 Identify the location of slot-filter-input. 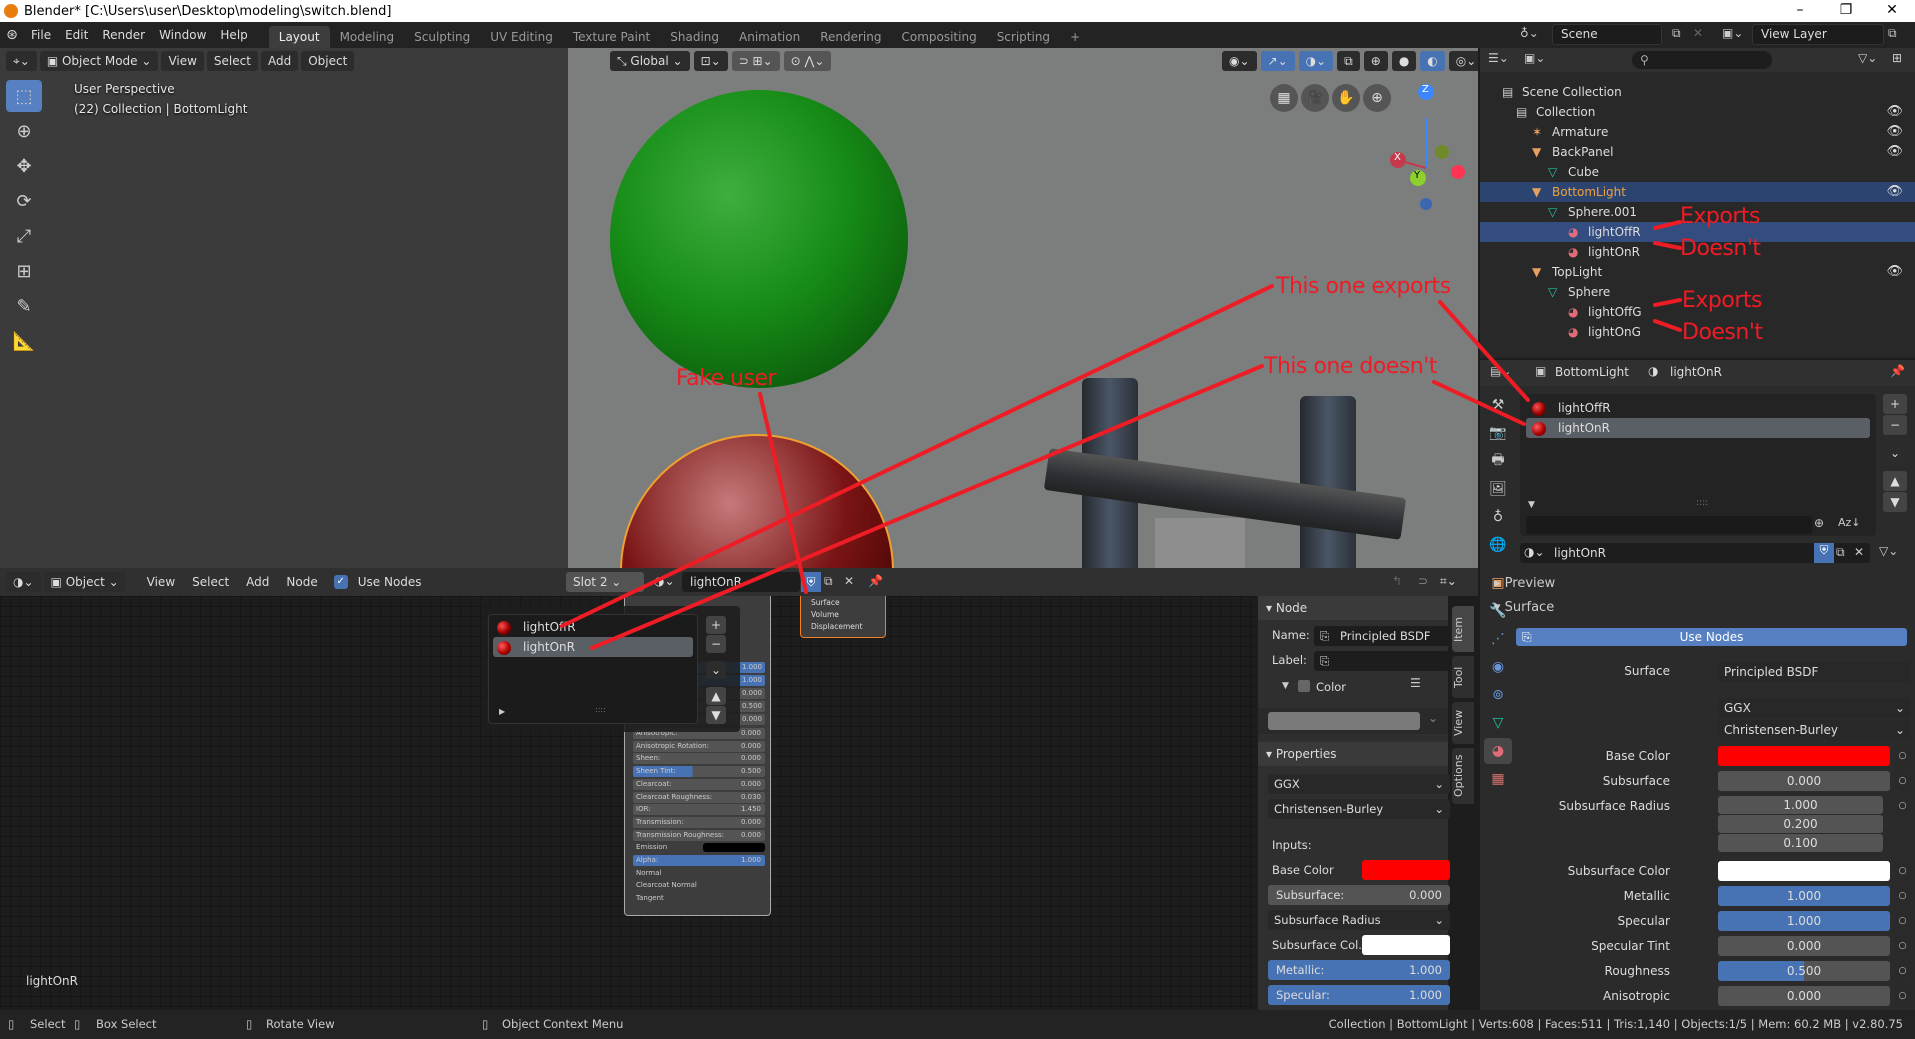
(1669, 525).